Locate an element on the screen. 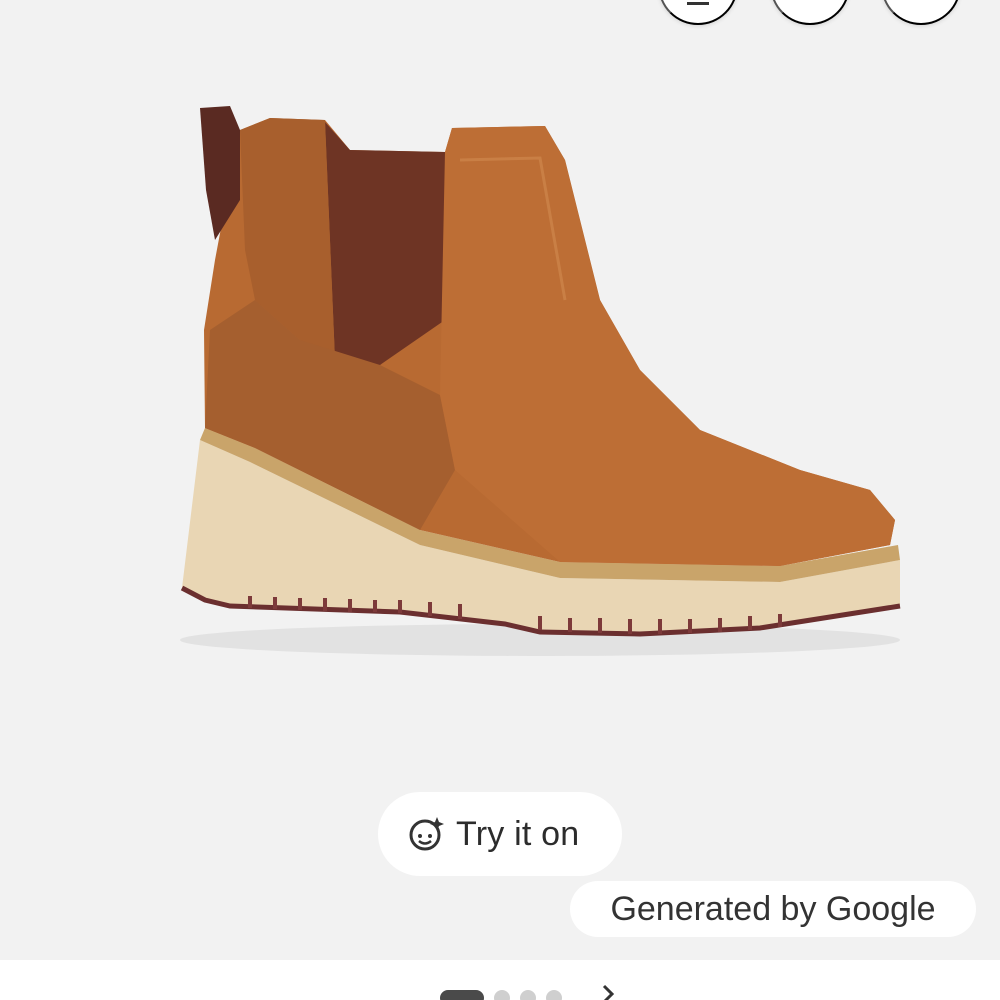  try-it-on-button: Try it on is located at coordinates (500, 834).